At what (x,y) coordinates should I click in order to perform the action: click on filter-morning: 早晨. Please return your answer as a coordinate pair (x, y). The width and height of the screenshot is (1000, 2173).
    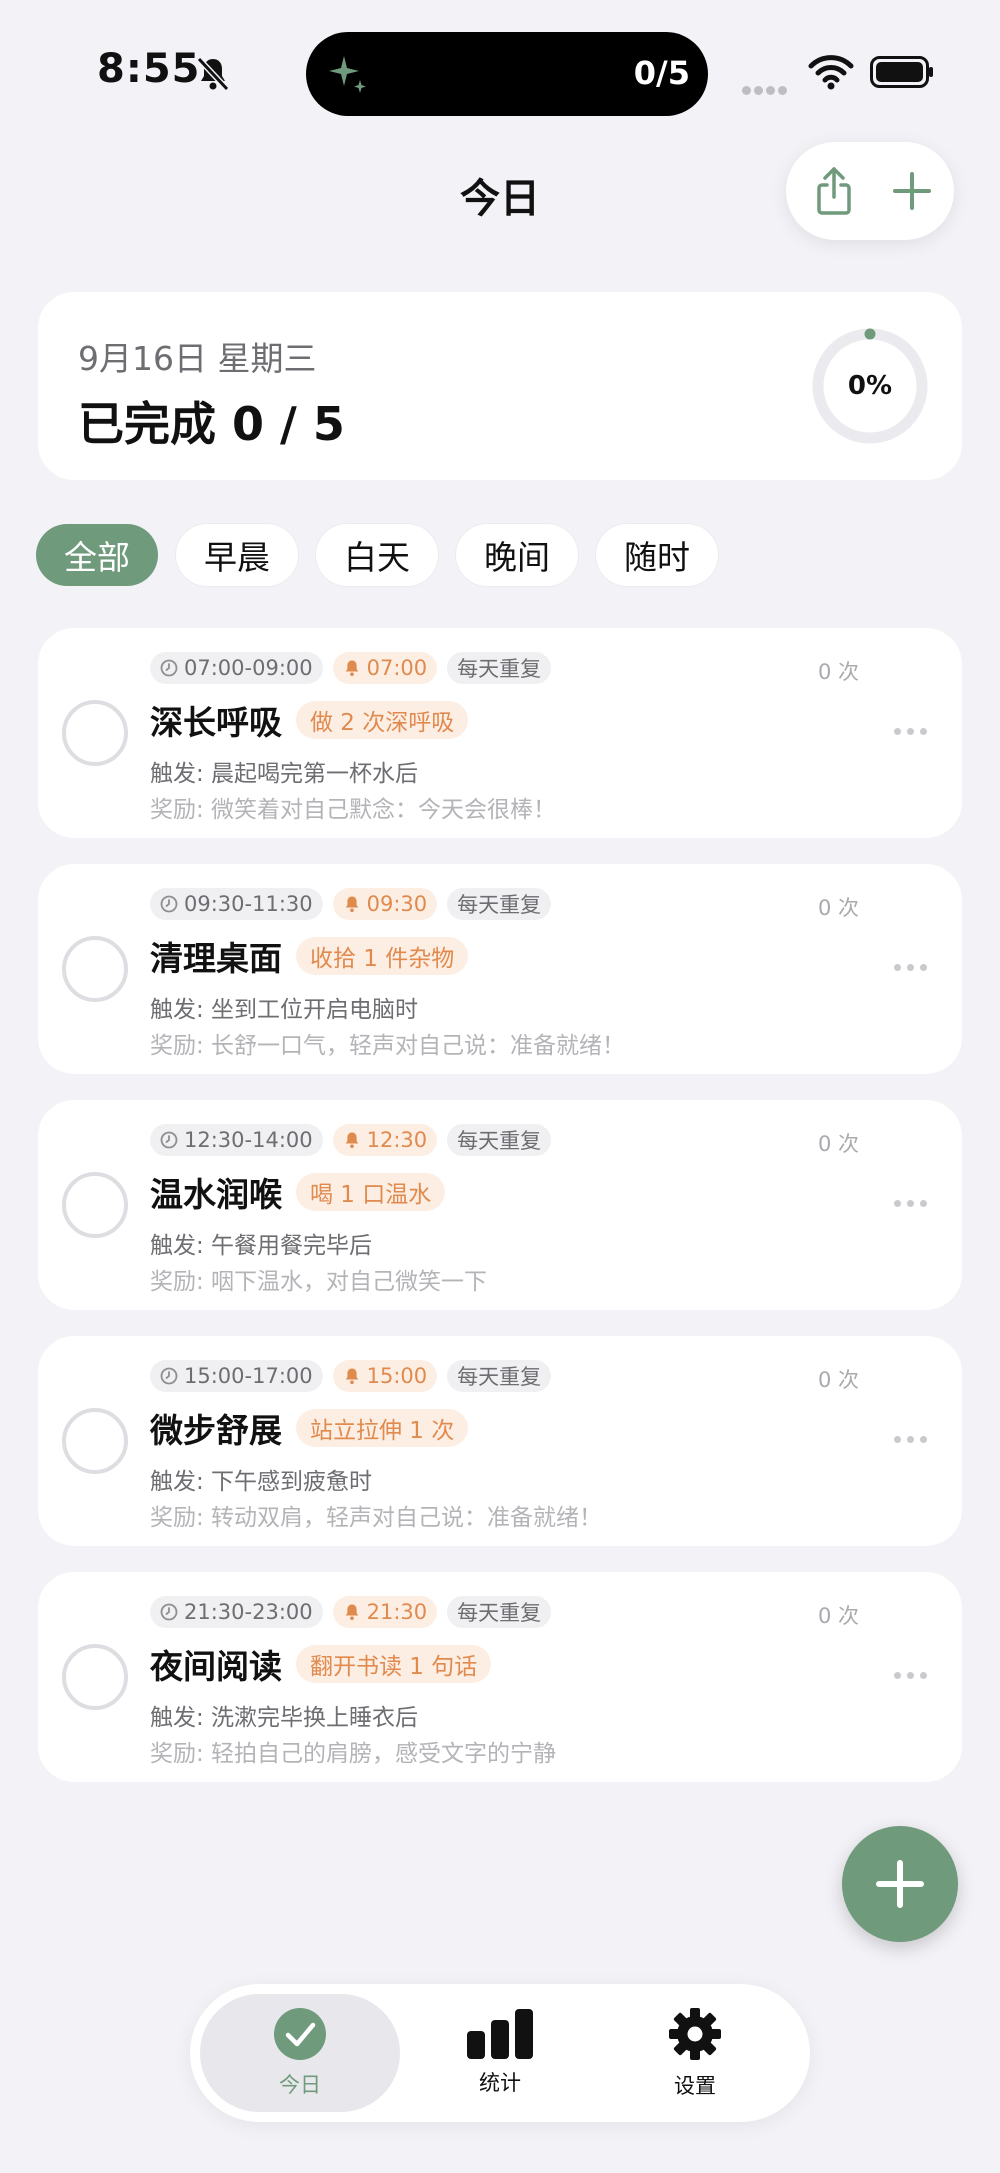
    Looking at the image, I should click on (237, 555).